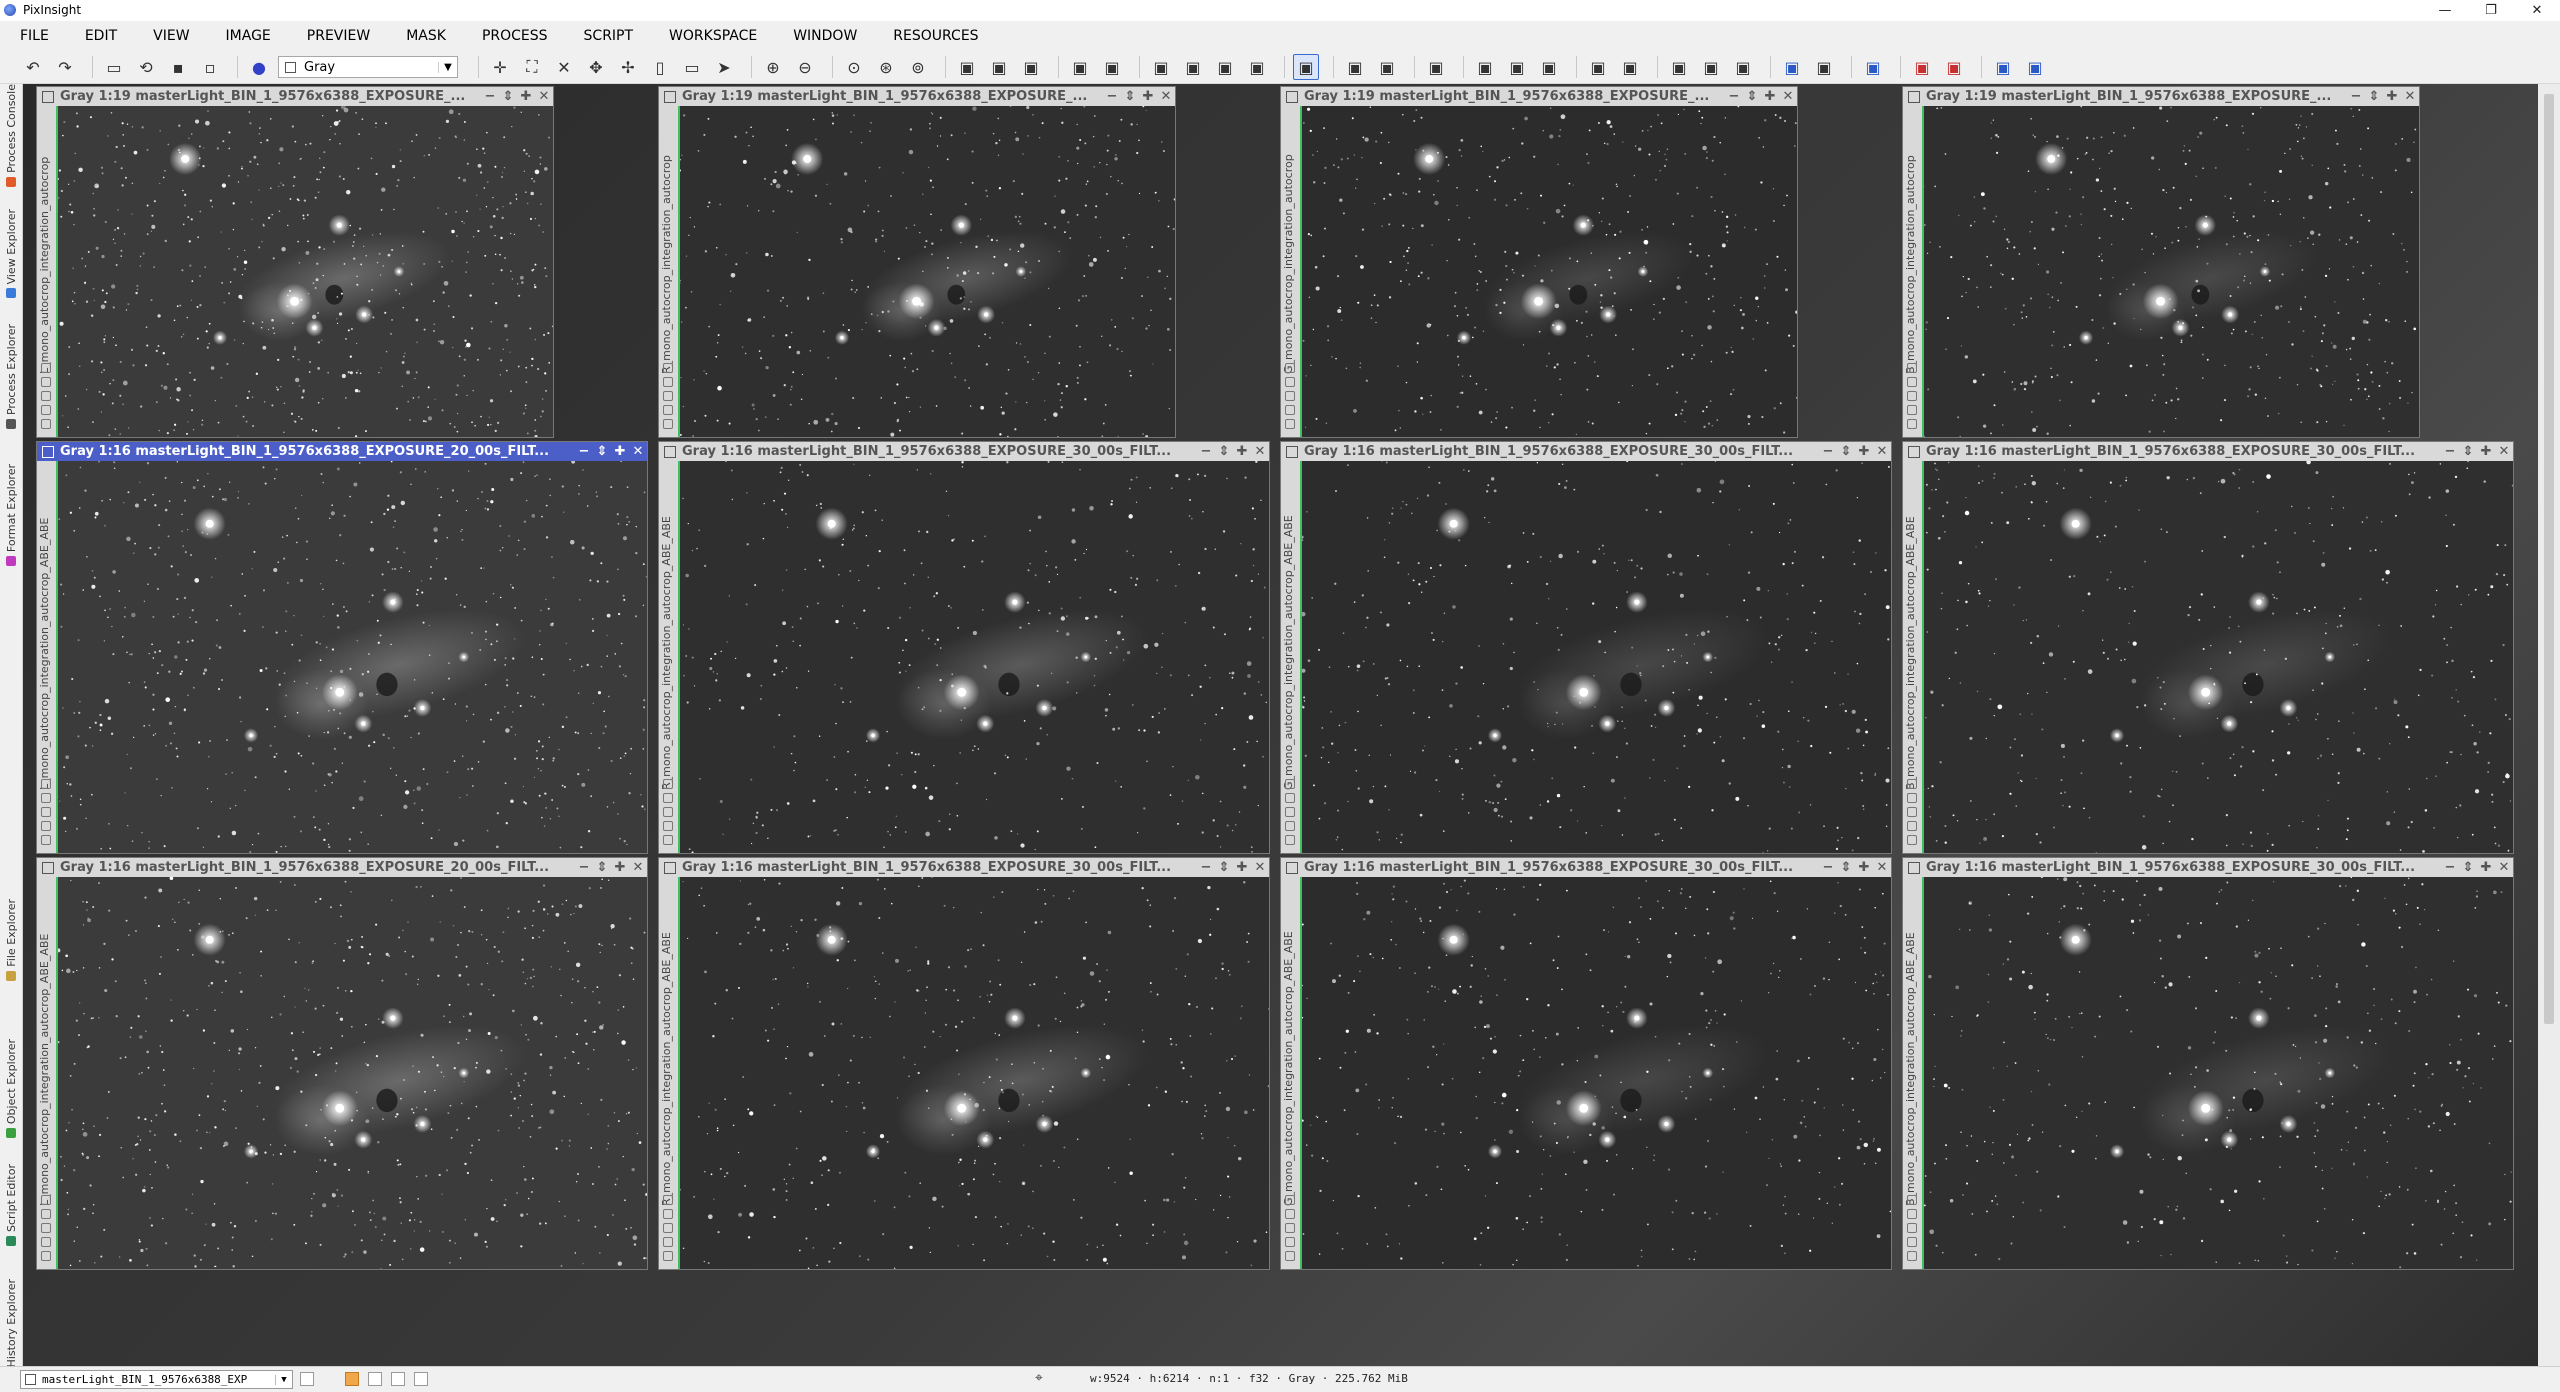 This screenshot has height=1392, width=2560. What do you see at coordinates (1225, 67) in the screenshot?
I see `mask-3-button: ▣` at bounding box center [1225, 67].